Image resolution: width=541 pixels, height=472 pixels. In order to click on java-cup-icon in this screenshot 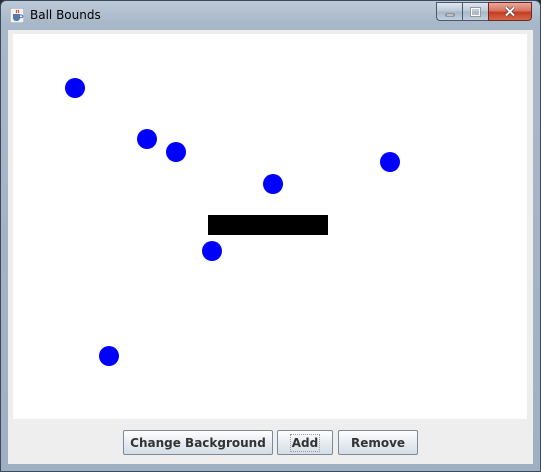, I will do `click(17, 15)`.